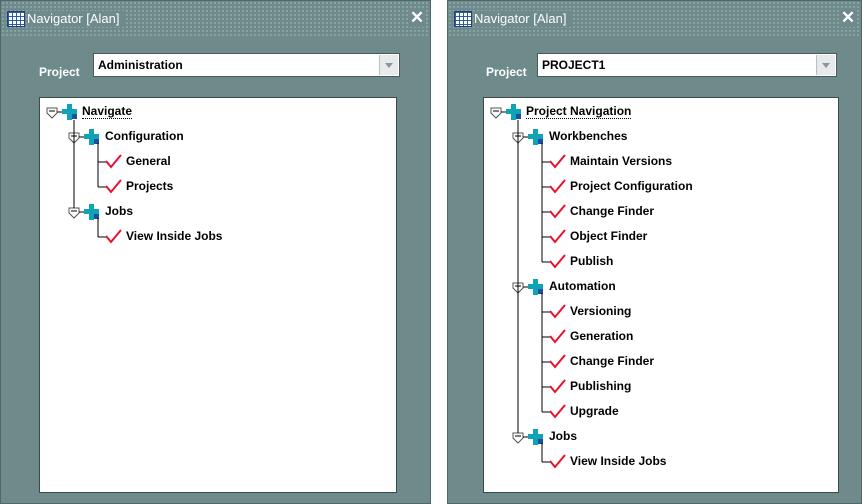 This screenshot has width=862, height=504. Describe the element at coordinates (246, 65) in the screenshot. I see `project-select: Administration` at that location.